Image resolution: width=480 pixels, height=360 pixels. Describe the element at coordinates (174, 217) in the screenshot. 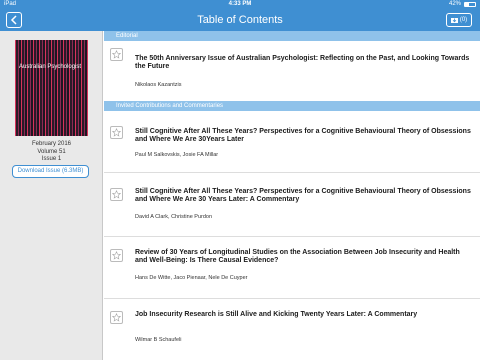

I see `article-authors: David A Clark, Christine Purdon` at that location.